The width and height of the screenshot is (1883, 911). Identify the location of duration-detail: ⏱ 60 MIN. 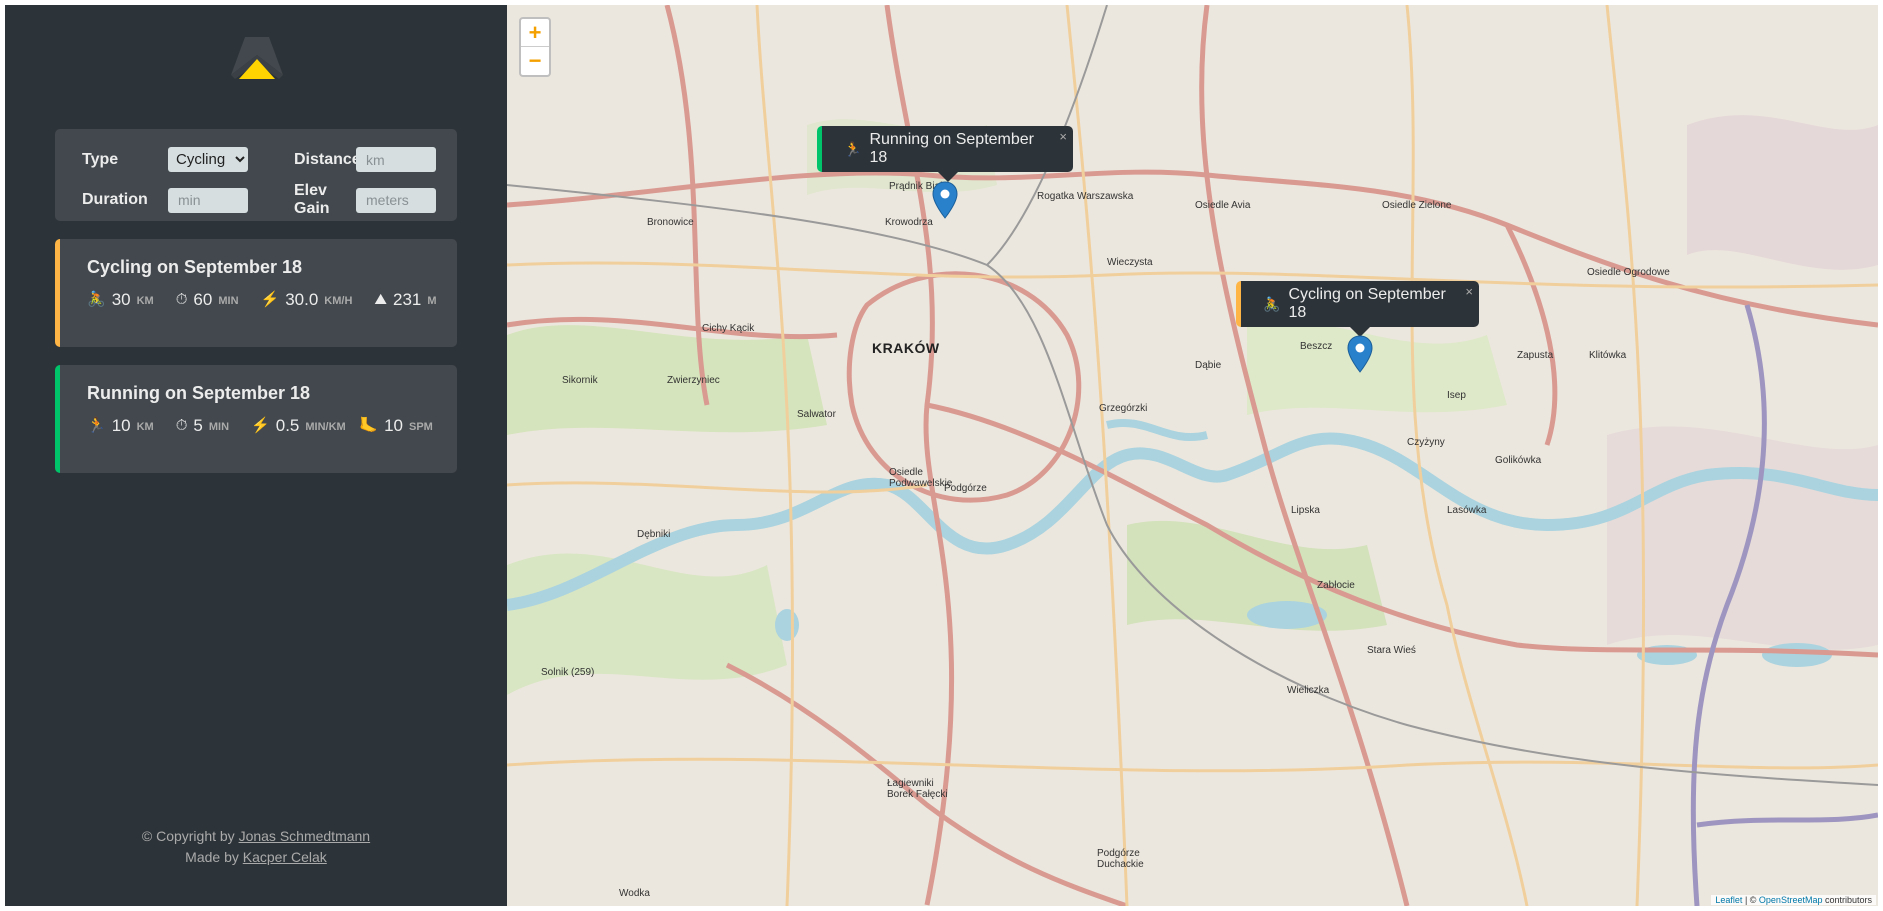
(207, 301).